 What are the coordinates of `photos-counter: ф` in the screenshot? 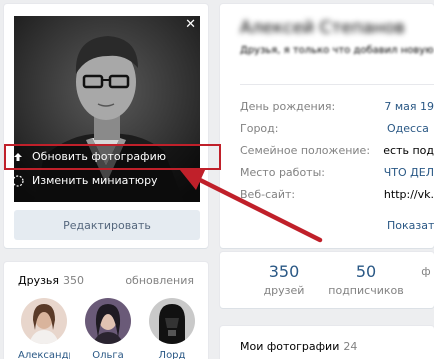 It's located at (420, 270).